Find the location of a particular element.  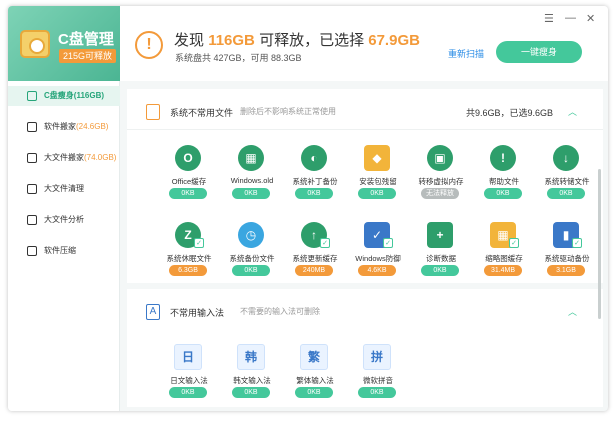

section-summary: 共9.6GB，已选9.6GB is located at coordinates (509, 113).